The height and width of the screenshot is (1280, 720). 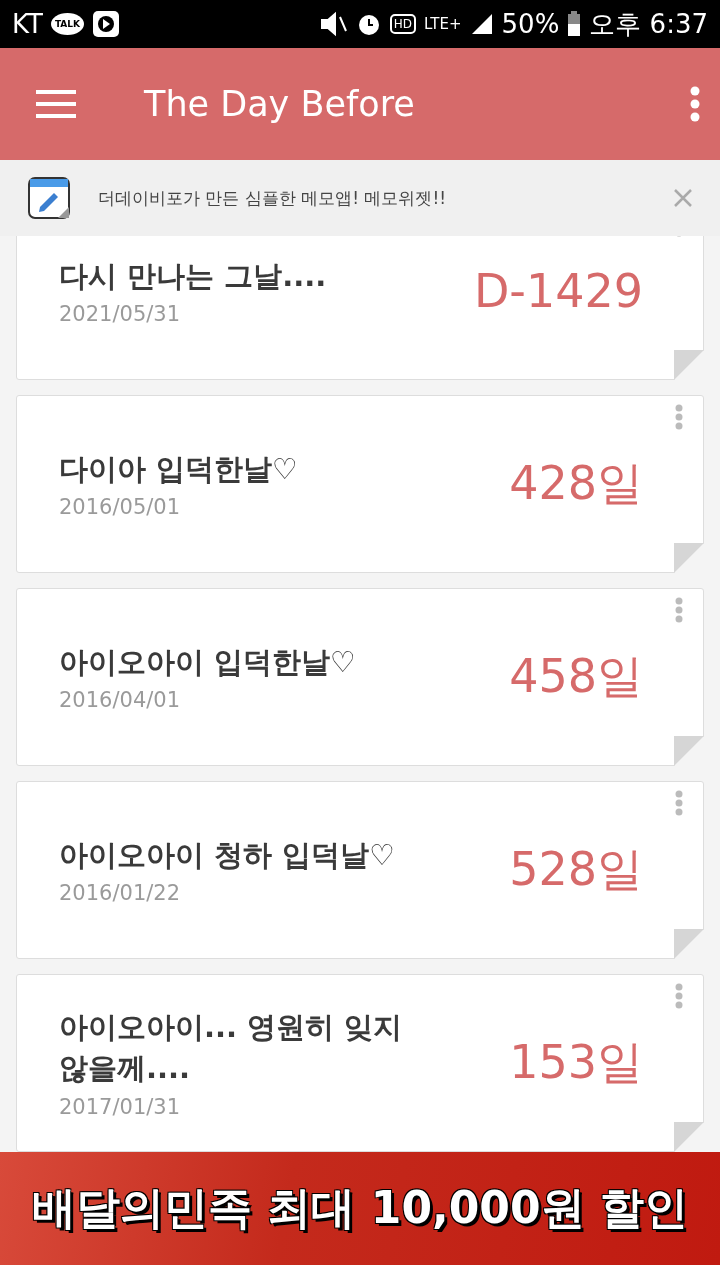 I want to click on event-card: 아이오아이... 영원히 잊지 않을께.... 2017/01/31 153일, so click(x=360, y=1063).